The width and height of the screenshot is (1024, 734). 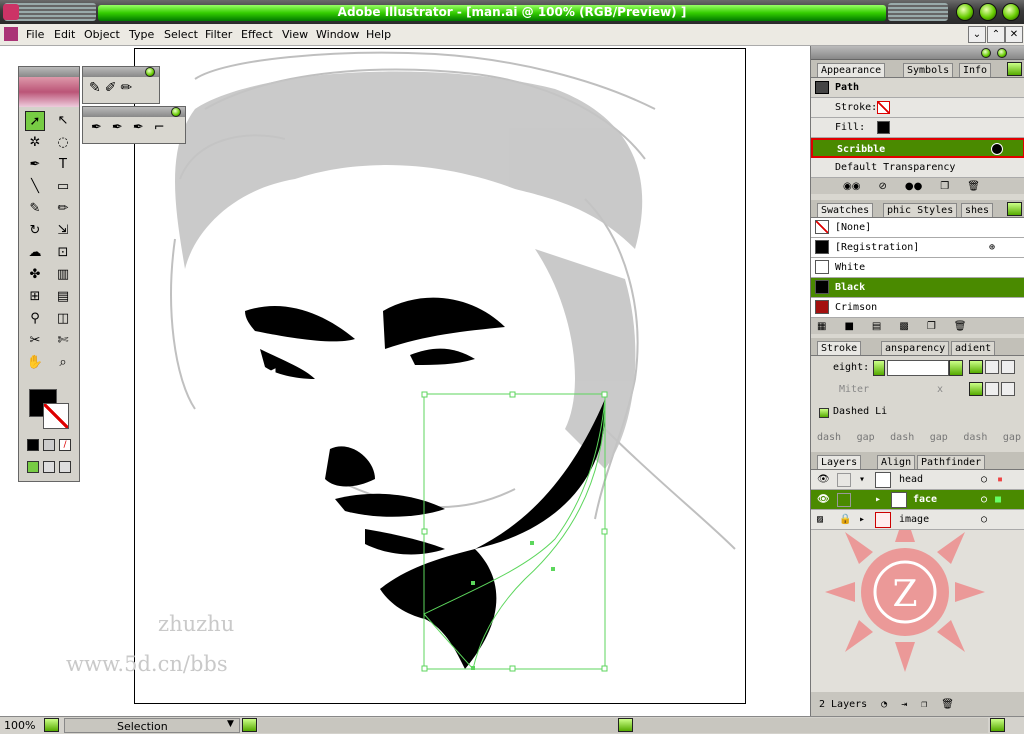 I want to click on tab-pathfinder: Pathfinder, so click(x=951, y=462).